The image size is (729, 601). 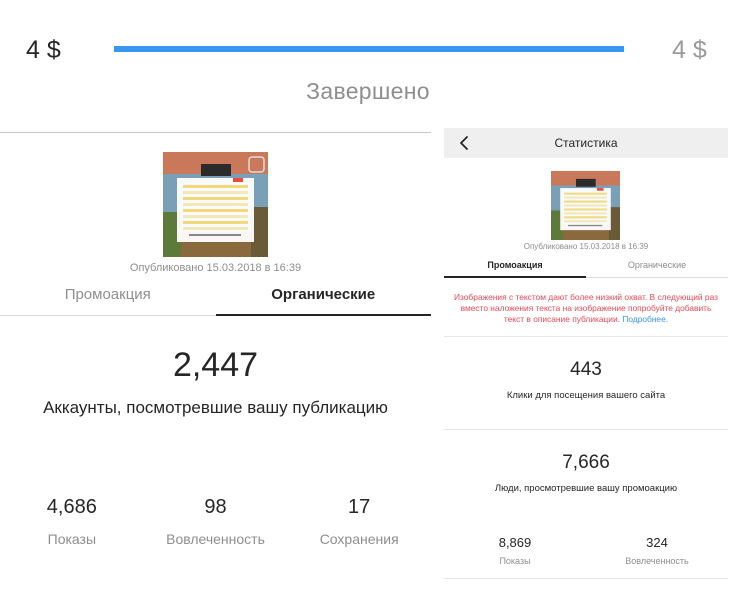 I want to click on budget-progress-bar, so click(x=369, y=49).